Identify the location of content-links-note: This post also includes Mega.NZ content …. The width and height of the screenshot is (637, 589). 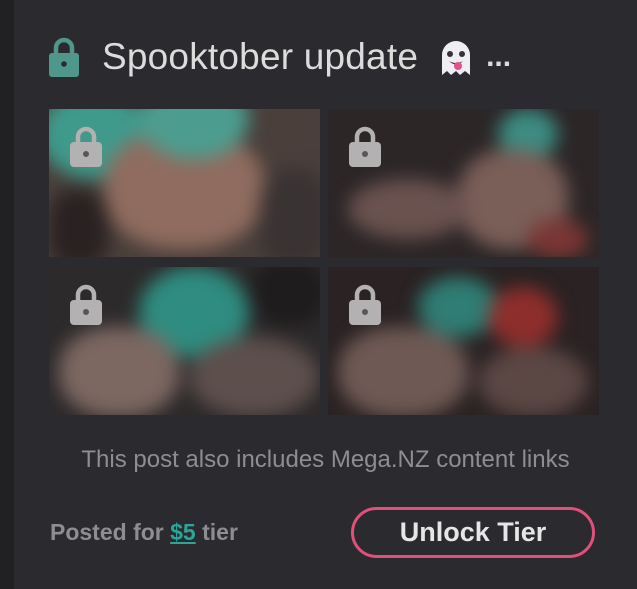
(325, 459).